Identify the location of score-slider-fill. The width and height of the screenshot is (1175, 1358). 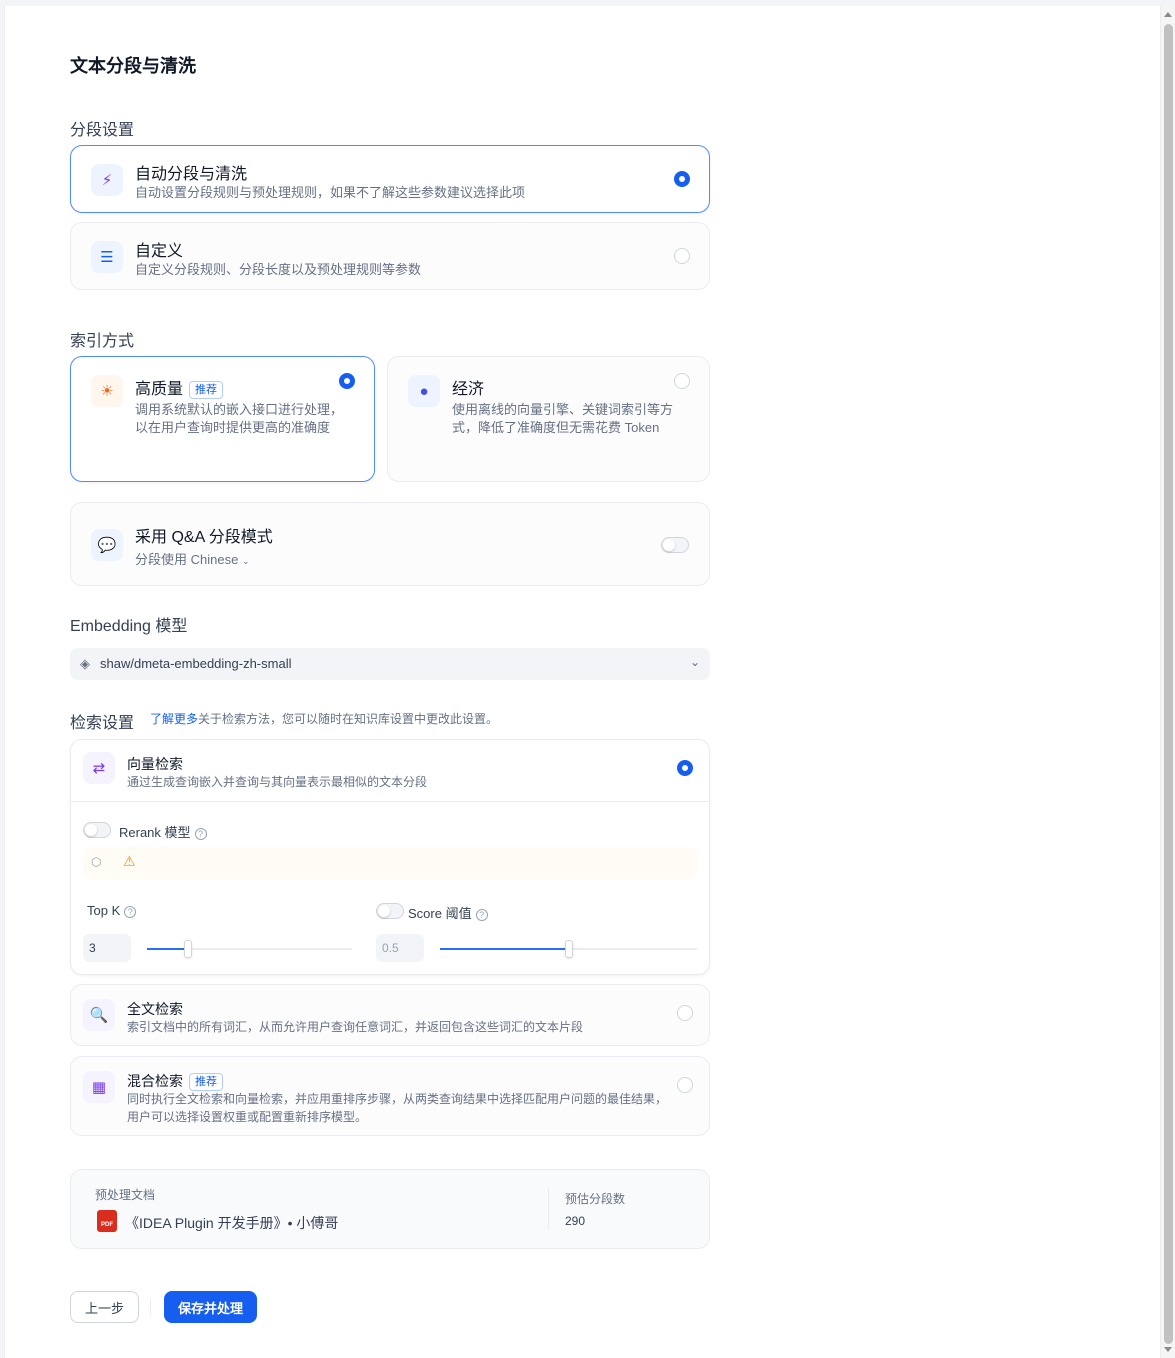
(504, 949).